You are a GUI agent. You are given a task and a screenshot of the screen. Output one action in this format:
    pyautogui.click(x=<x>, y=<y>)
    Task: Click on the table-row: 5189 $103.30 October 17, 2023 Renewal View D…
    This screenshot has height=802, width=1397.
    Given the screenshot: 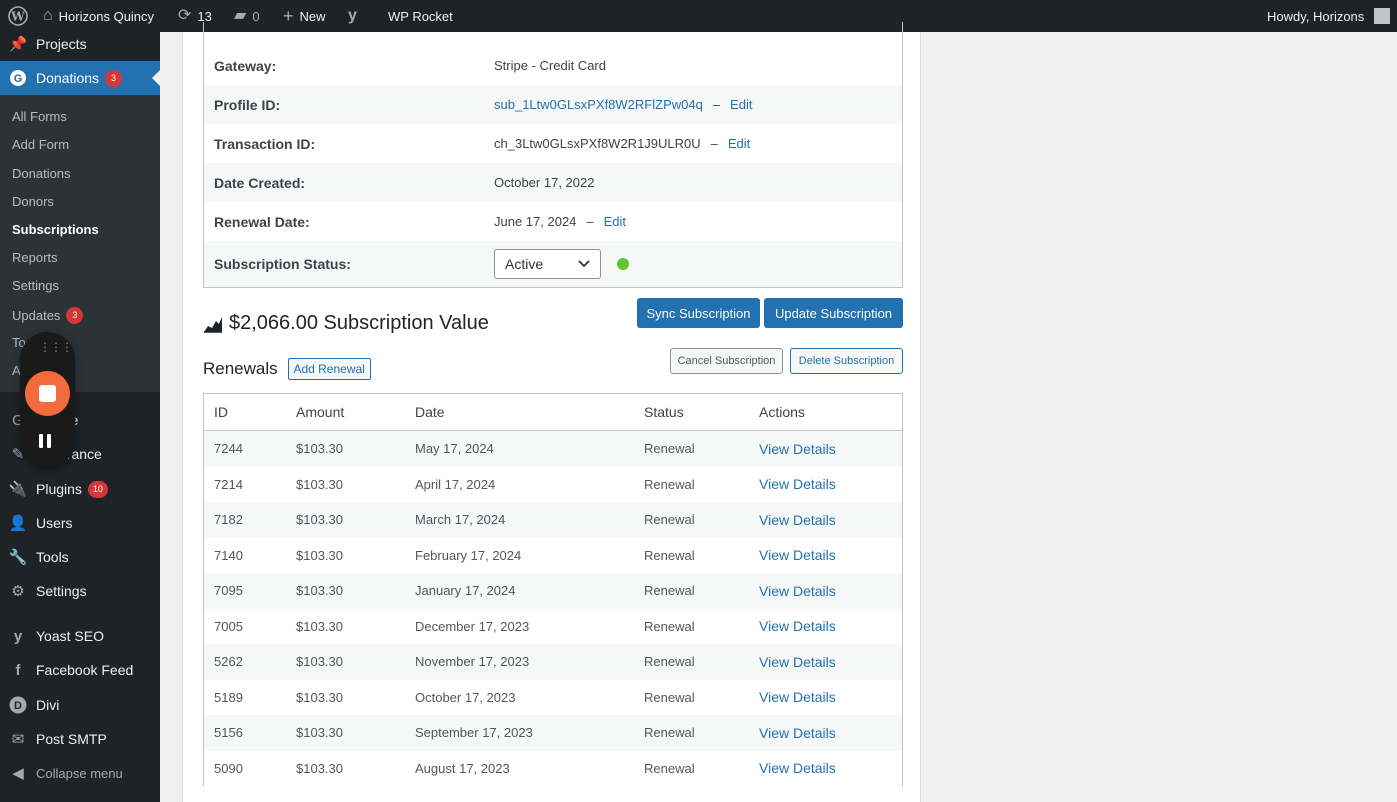 What is the action you would take?
    pyautogui.click(x=553, y=698)
    